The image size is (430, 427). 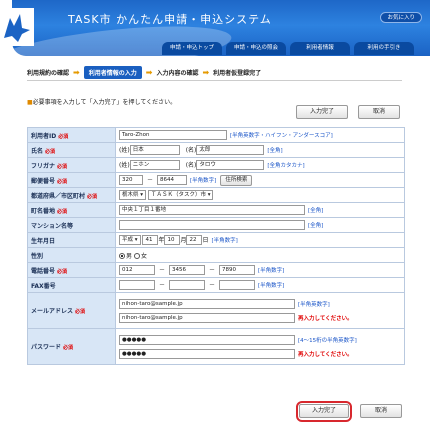 What do you see at coordinates (281, 135) in the screenshot?
I see `user-id-hint: [半角英数字・ハイフン・アンダースコア]` at bounding box center [281, 135].